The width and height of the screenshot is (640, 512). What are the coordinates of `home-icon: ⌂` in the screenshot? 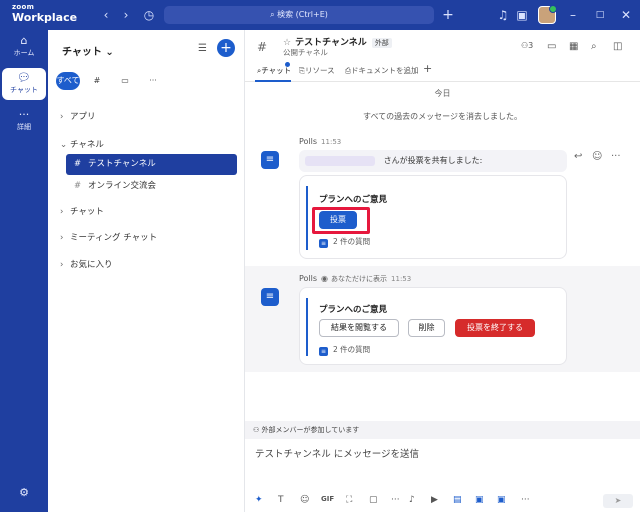 It's located at (24, 40).